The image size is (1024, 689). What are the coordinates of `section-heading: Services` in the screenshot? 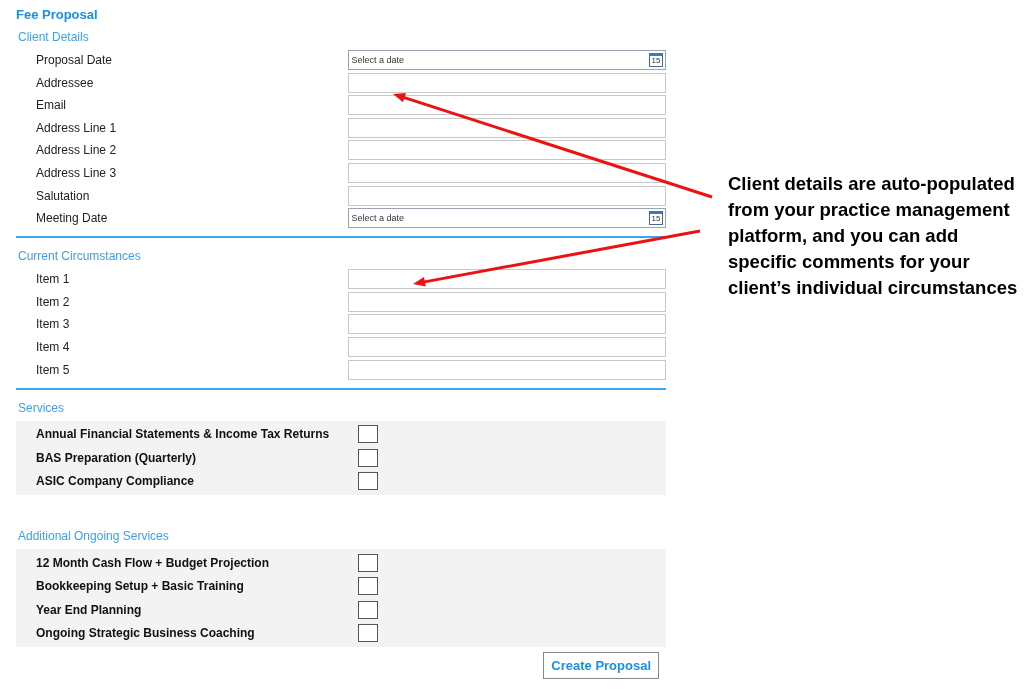 It's located at (41, 407).